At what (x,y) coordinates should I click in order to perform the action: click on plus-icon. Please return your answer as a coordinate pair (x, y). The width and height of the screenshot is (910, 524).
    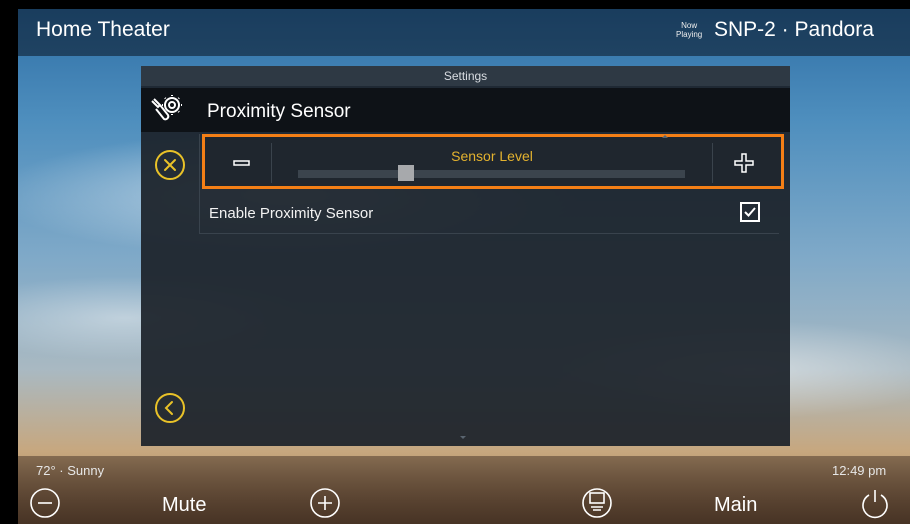
    Looking at the image, I should click on (744, 163).